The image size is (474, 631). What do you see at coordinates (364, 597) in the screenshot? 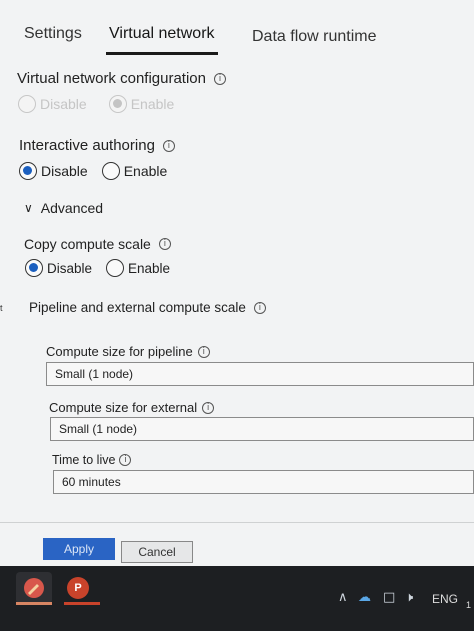
I see `cloud-icon: ☁` at bounding box center [364, 597].